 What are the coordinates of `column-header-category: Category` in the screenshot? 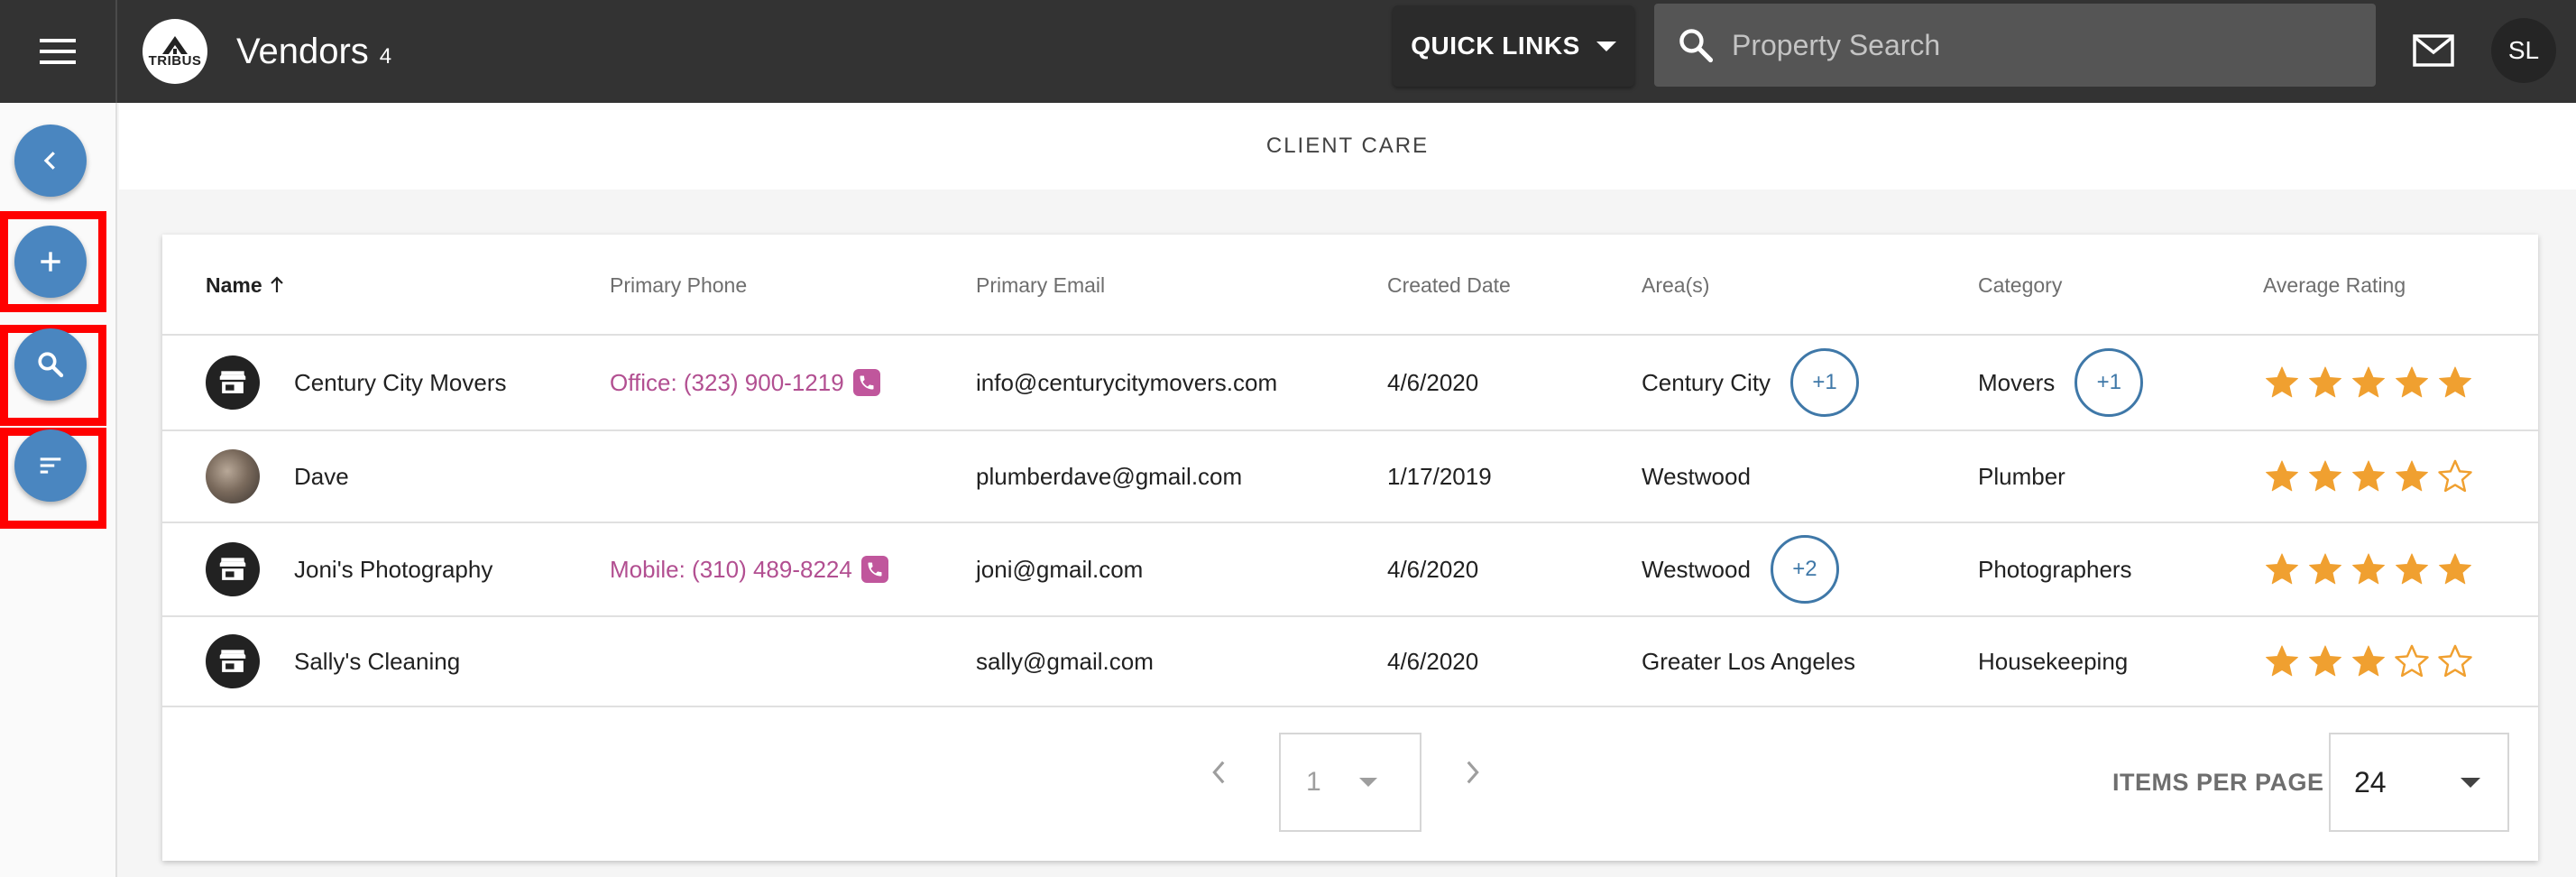 It's located at (2020, 285).